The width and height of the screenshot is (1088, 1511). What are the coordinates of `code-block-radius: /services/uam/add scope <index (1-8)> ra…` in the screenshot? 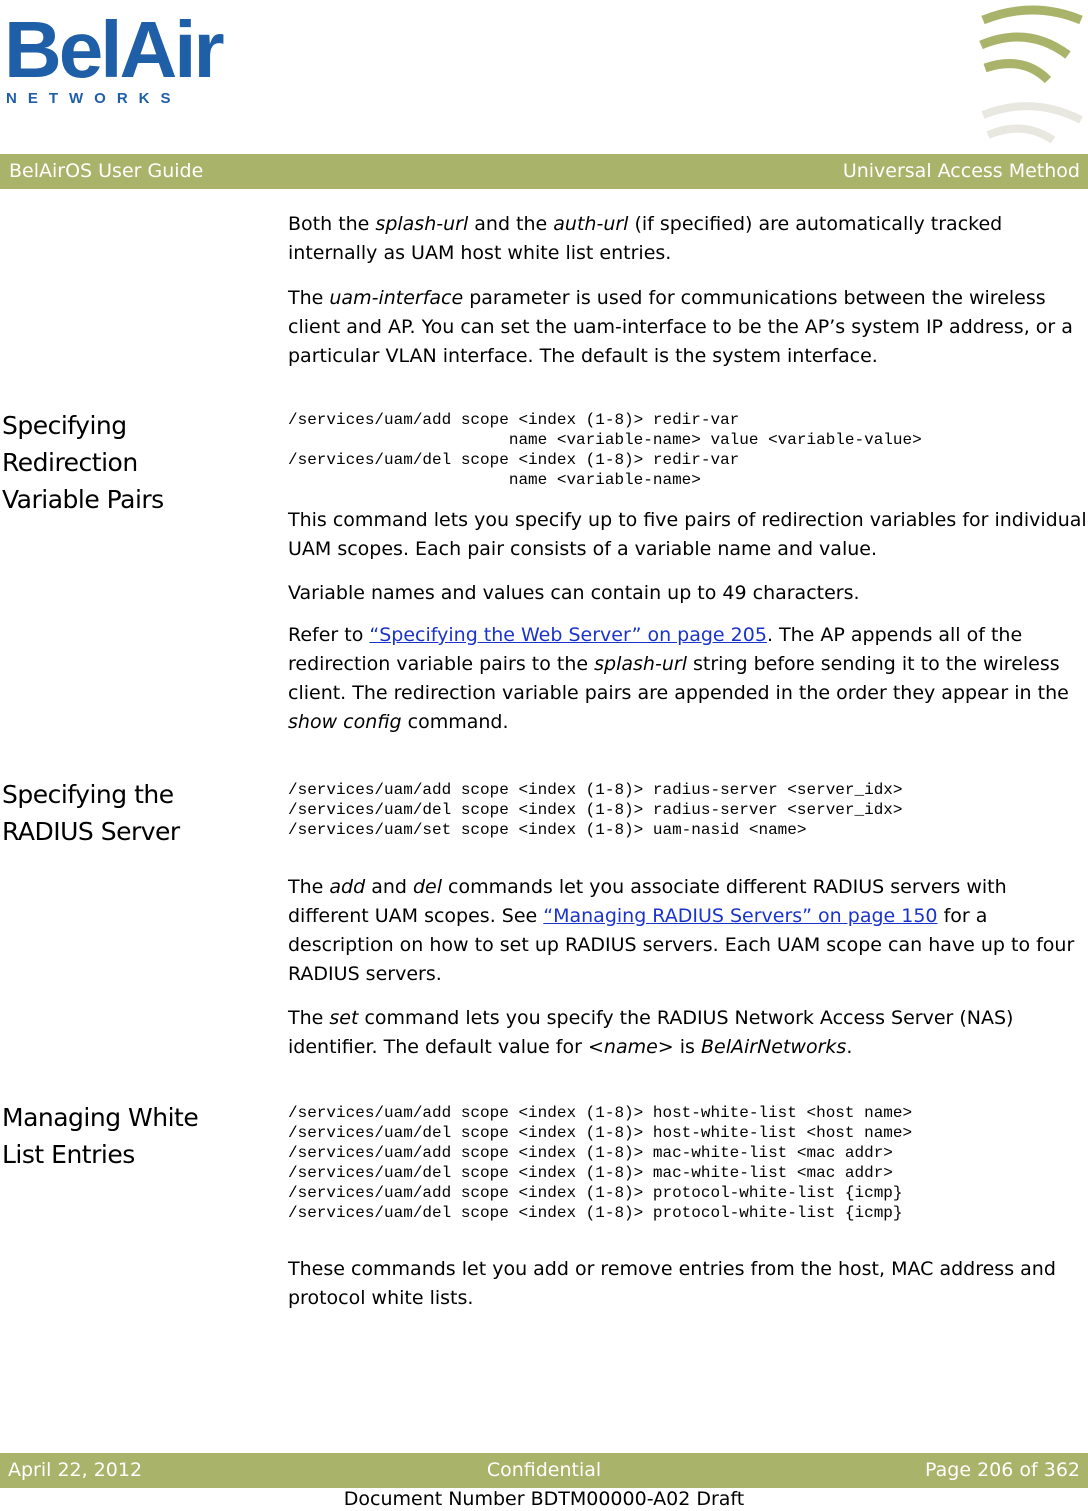 It's located at (595, 810).